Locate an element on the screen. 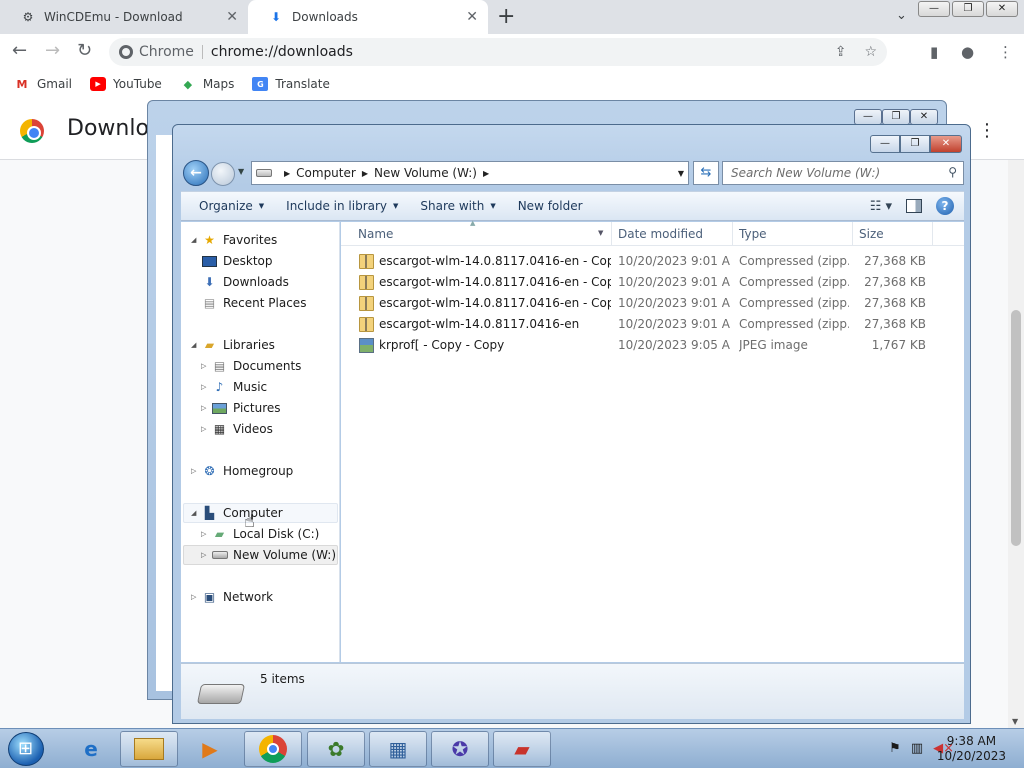 The width and height of the screenshot is (1024, 768). control-panel-icon: ▦ is located at coordinates (398, 749).